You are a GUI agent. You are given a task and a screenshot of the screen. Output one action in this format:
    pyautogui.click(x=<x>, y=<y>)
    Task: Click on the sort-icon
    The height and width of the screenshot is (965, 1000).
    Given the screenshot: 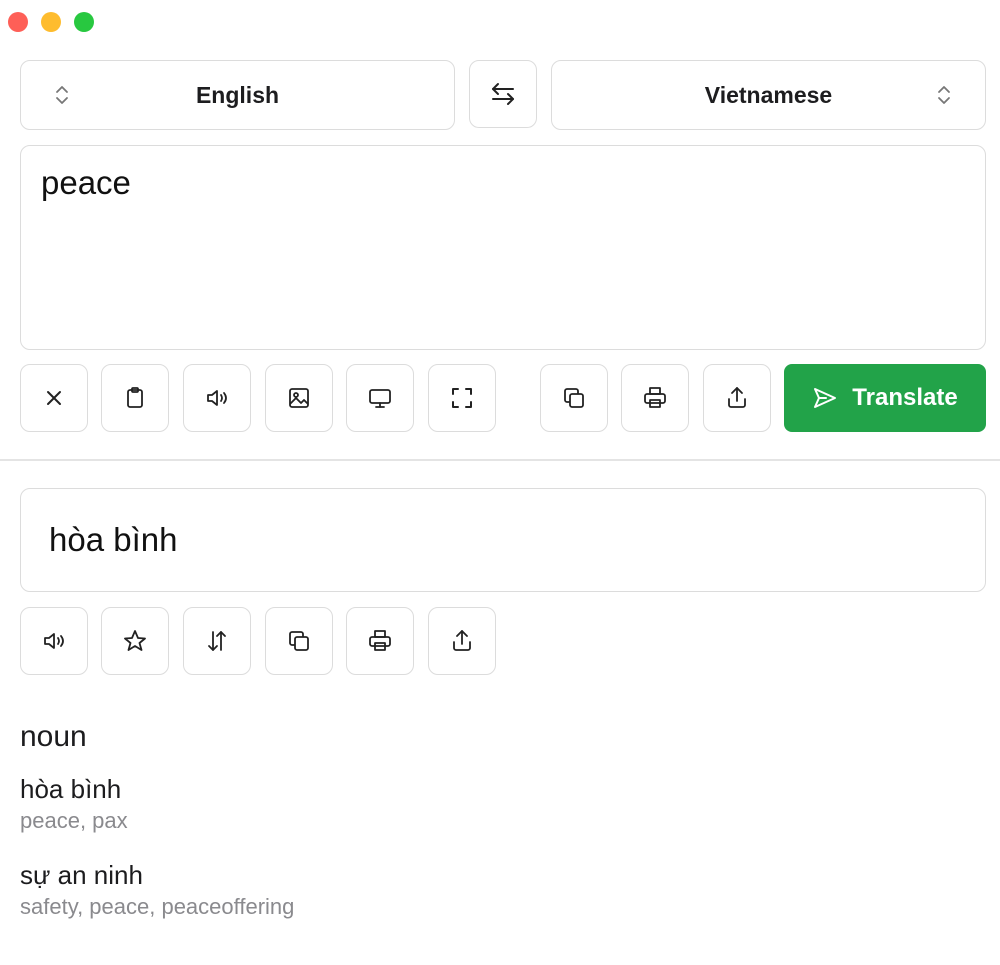 What is the action you would take?
    pyautogui.click(x=217, y=641)
    